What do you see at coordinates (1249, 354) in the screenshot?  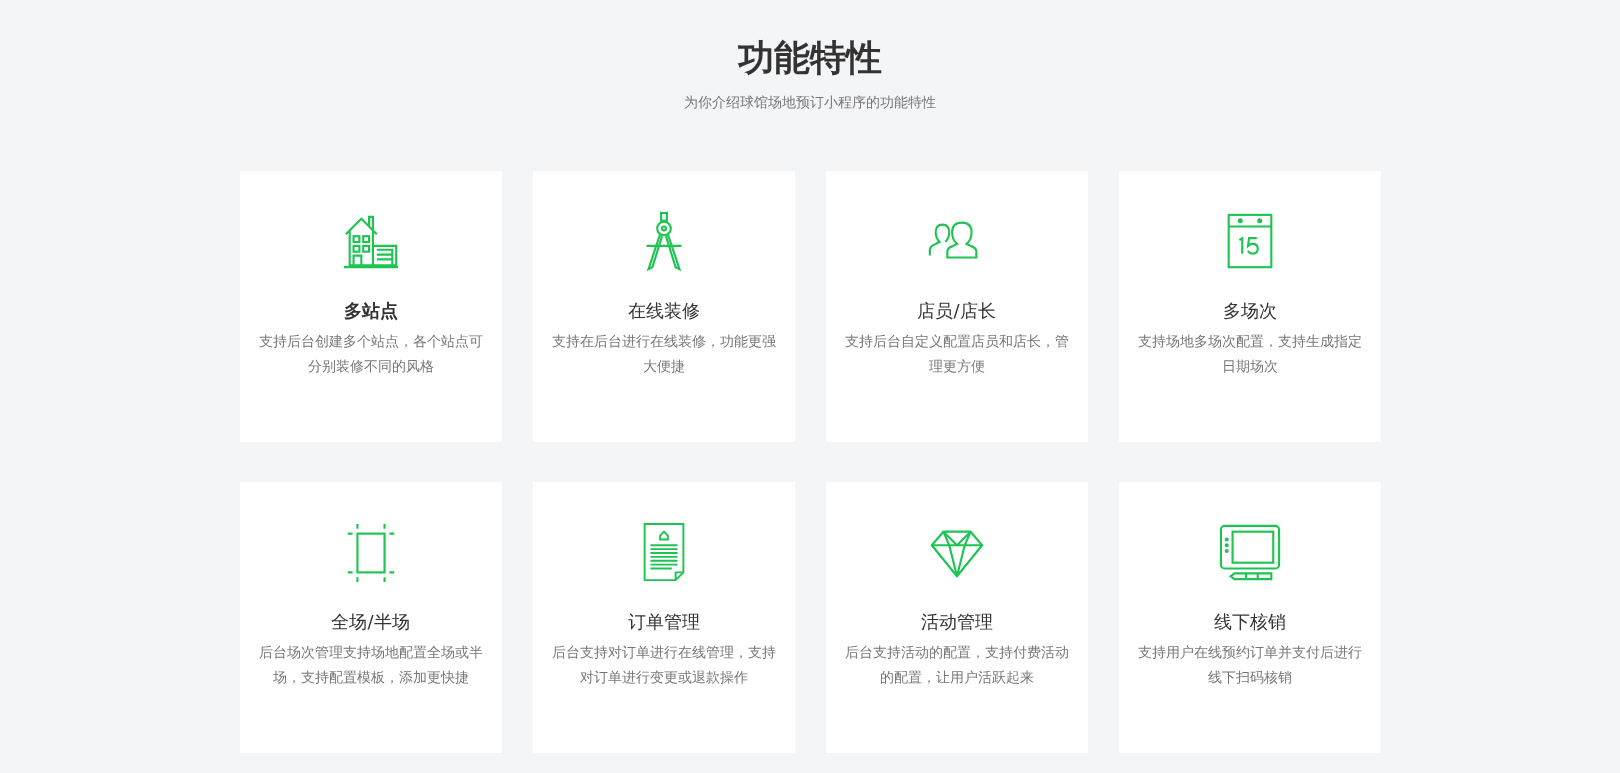 I see `feature-description: 支持场地多场次配置，支持生成指定日期场次` at bounding box center [1249, 354].